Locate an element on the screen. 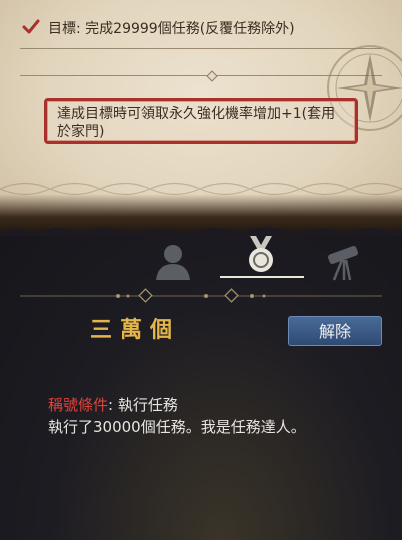 This screenshot has width=402, height=540. divider-diamond is located at coordinates (212, 76).